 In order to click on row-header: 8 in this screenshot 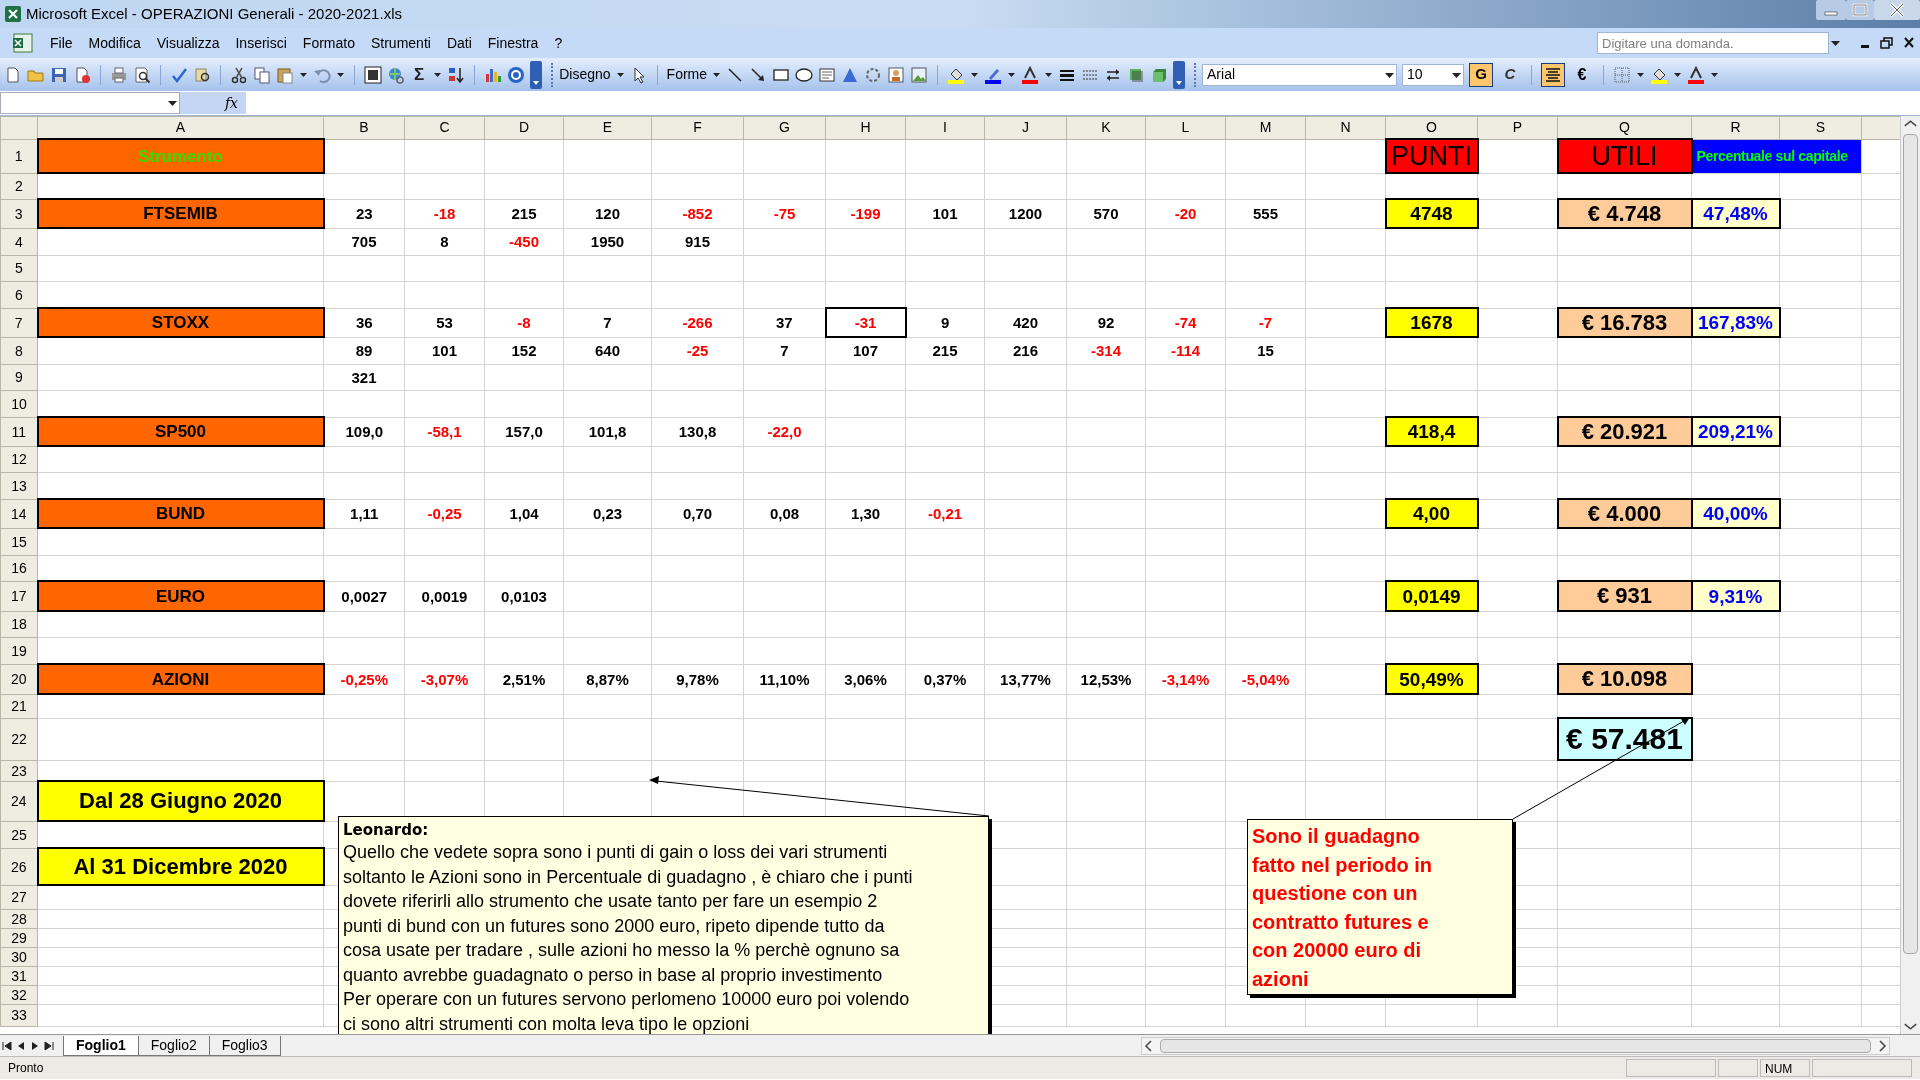, I will do `click(19, 350)`.